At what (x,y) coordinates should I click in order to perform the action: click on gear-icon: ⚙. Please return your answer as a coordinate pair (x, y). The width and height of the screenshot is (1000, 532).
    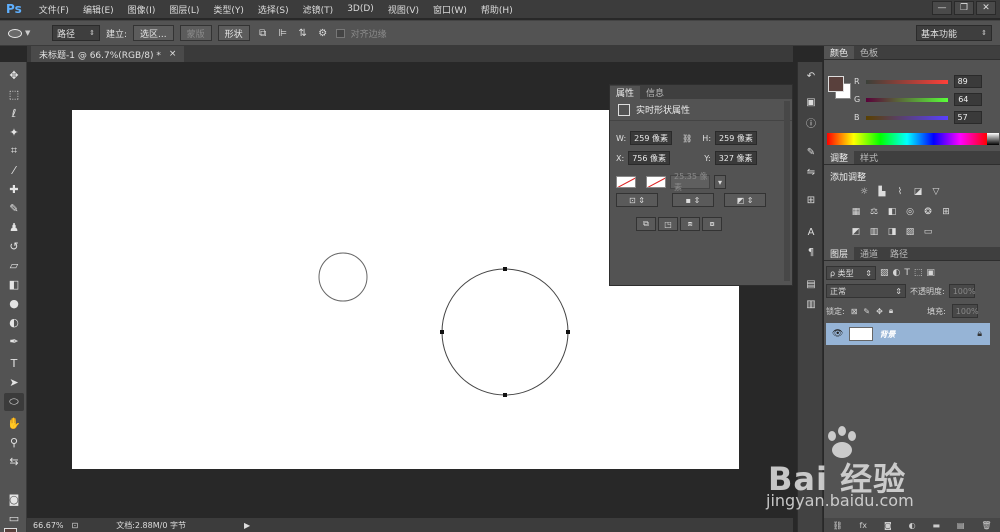
    Looking at the image, I should click on (323, 33).